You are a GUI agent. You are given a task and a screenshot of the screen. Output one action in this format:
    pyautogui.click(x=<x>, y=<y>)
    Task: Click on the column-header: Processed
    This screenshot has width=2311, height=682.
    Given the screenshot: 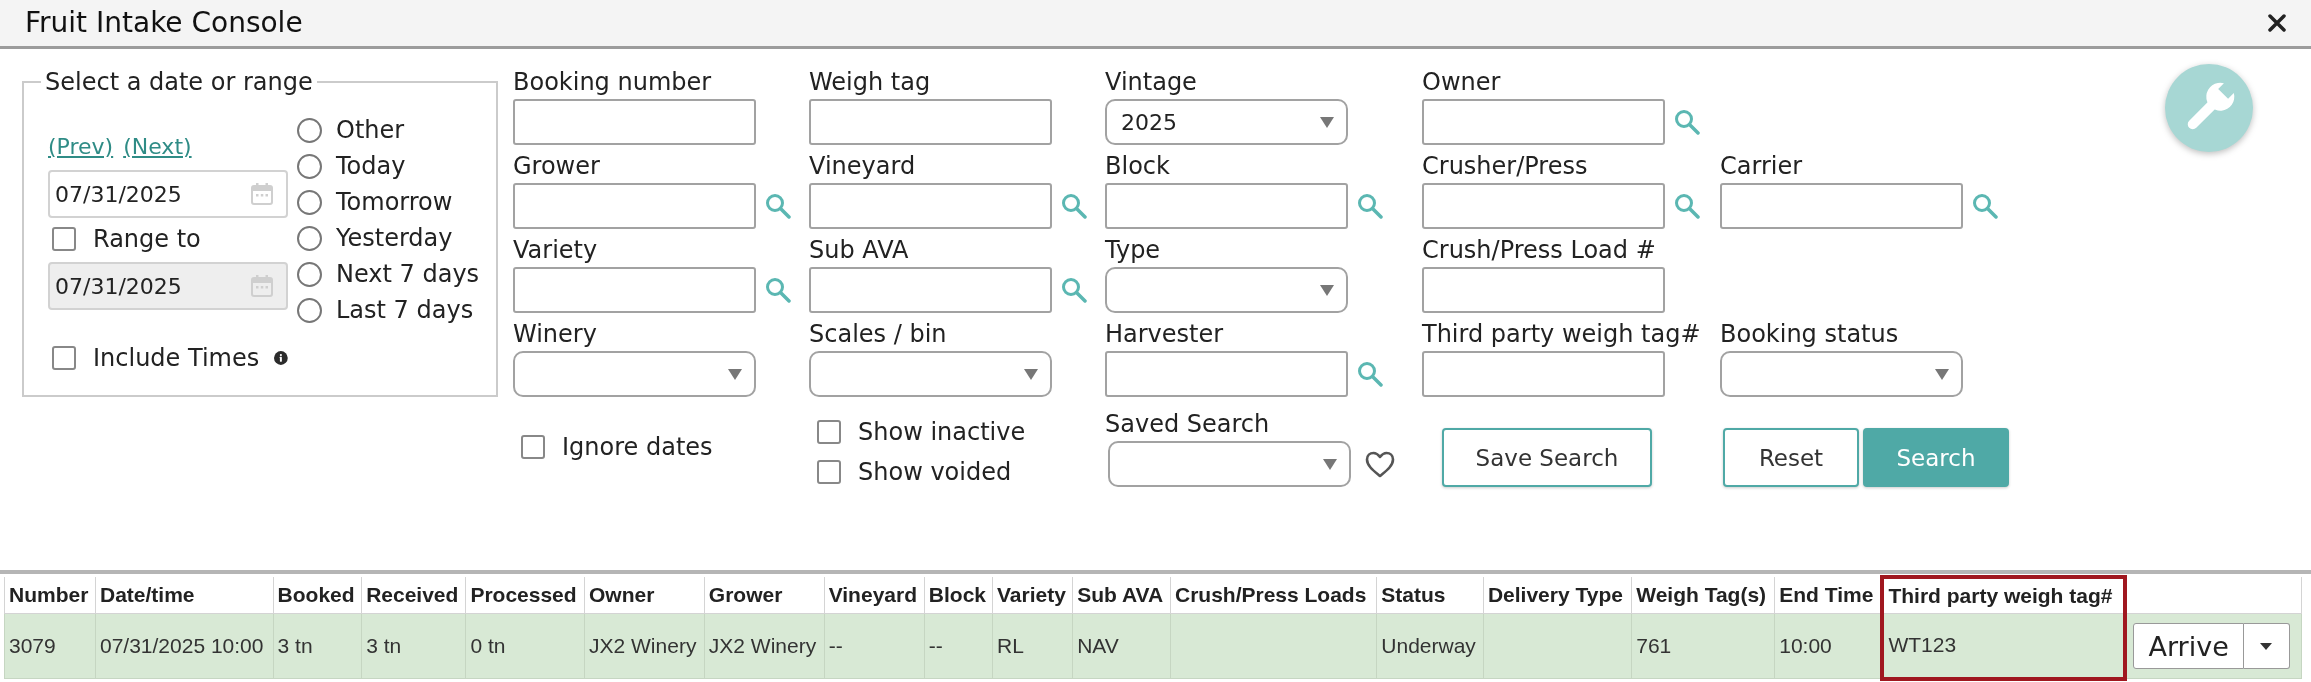 What is the action you would take?
    pyautogui.click(x=525, y=595)
    